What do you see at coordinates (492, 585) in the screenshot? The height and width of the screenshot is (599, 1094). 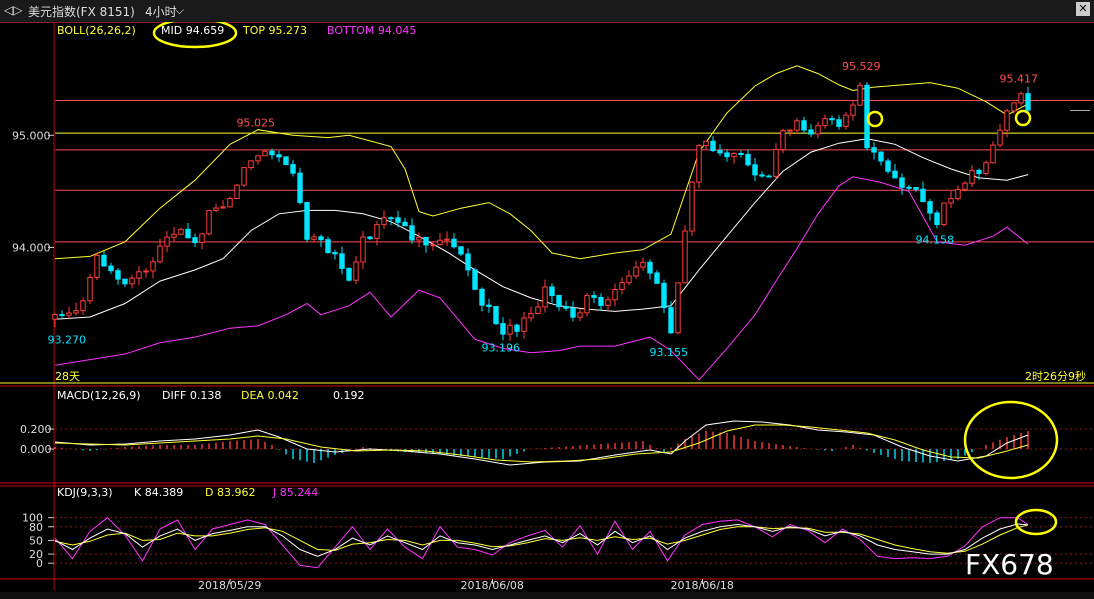 I see `date-tick-label: 2018/06/08` at bounding box center [492, 585].